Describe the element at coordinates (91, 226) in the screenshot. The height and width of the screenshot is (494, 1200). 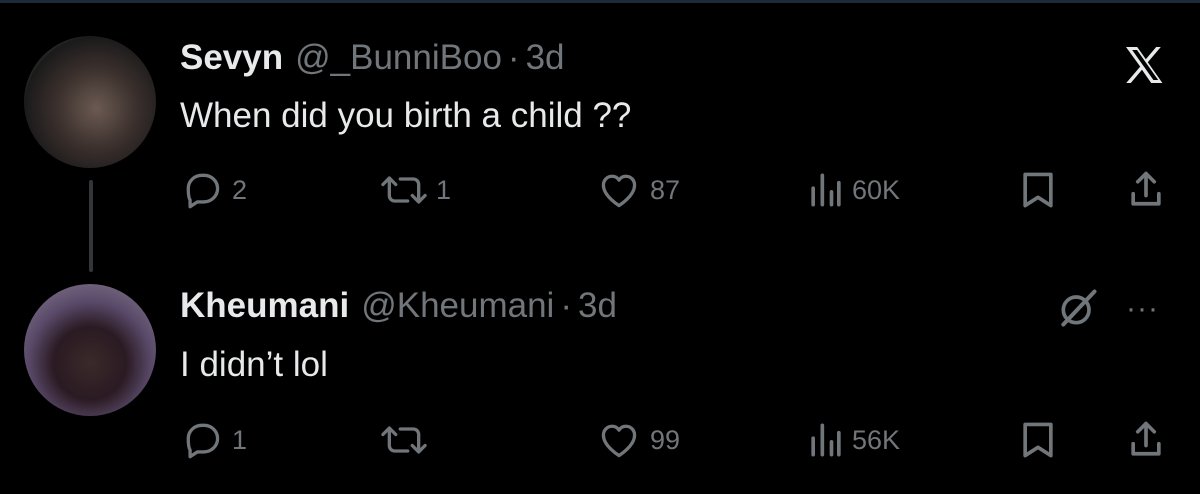
I see `thread-connector-line` at that location.